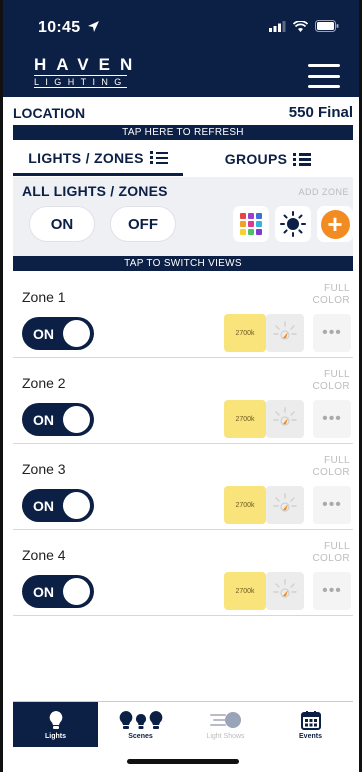 This screenshot has width=362, height=772. I want to click on light-shows-icon, so click(225, 719).